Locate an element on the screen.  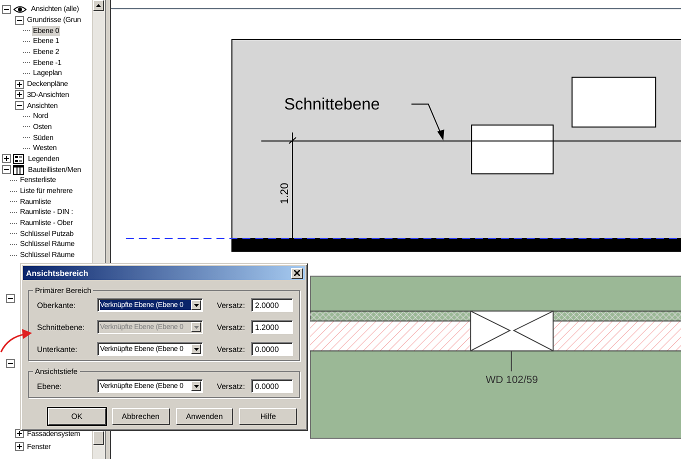
close-icon is located at coordinates (297, 273).